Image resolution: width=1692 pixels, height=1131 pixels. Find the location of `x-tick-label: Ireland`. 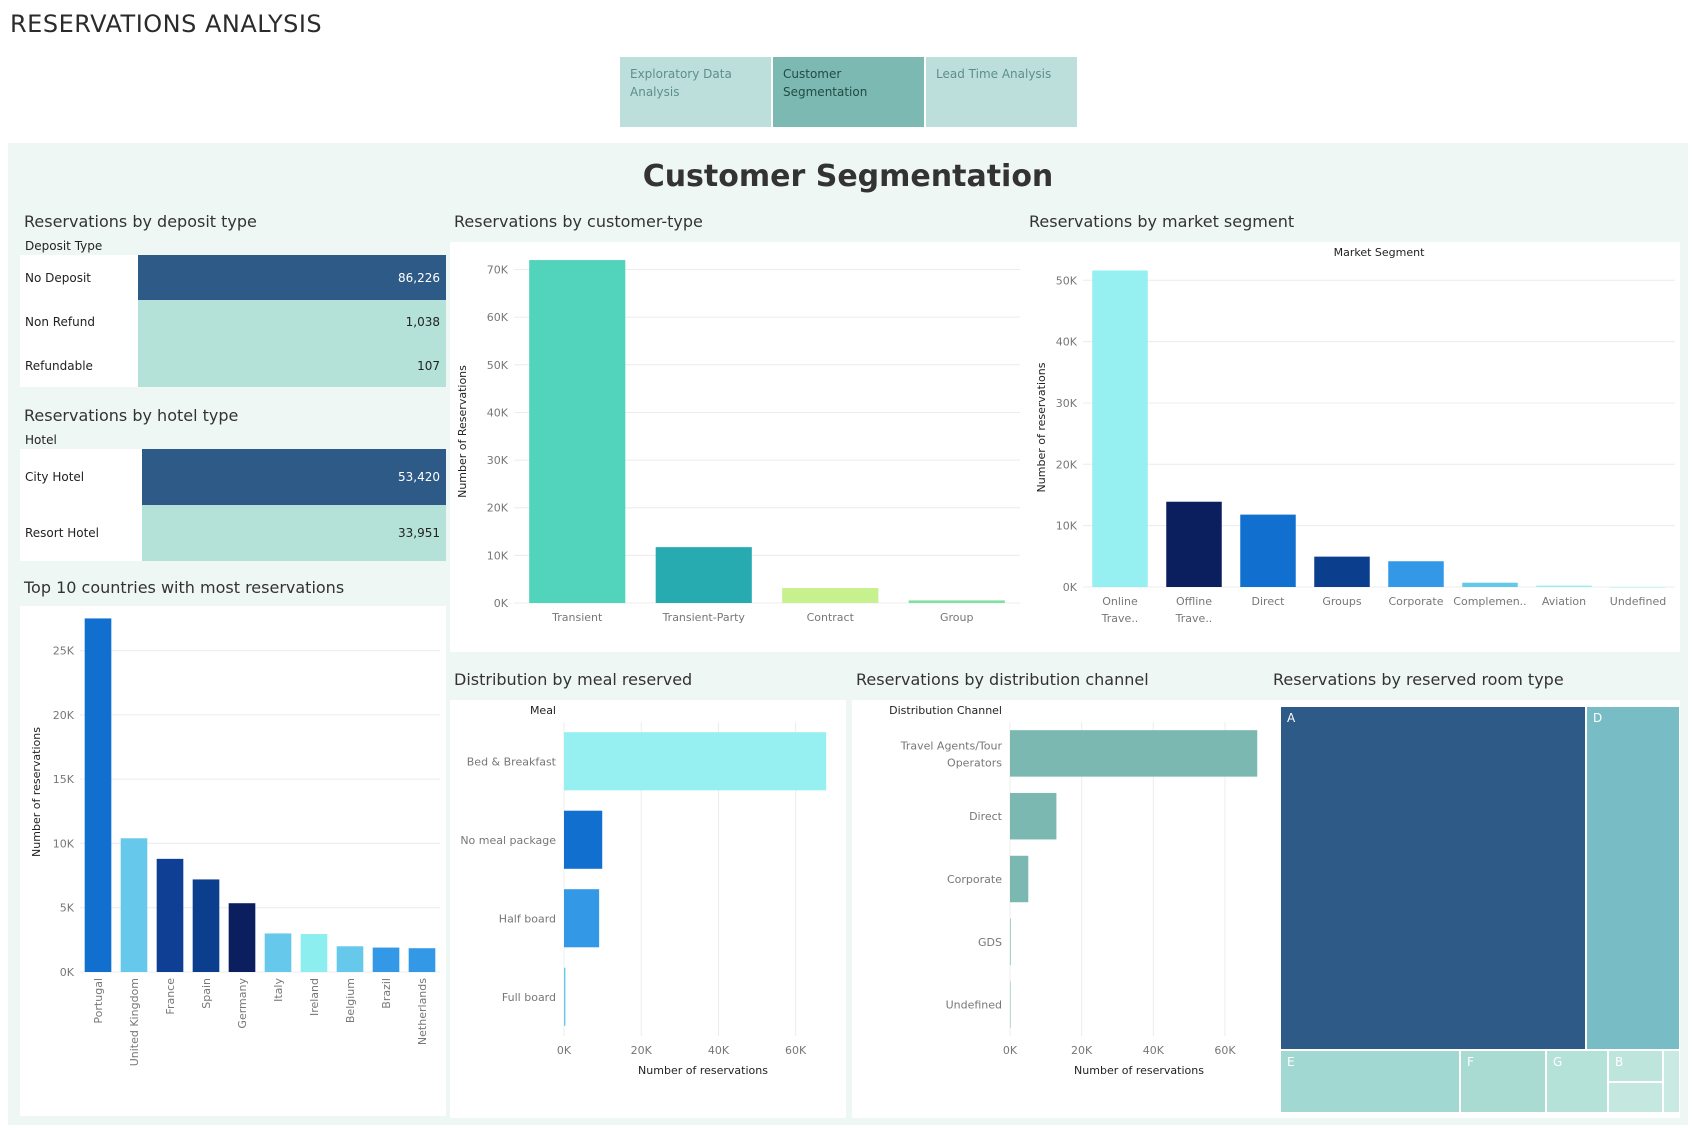

x-tick-label: Ireland is located at coordinates (314, 997).